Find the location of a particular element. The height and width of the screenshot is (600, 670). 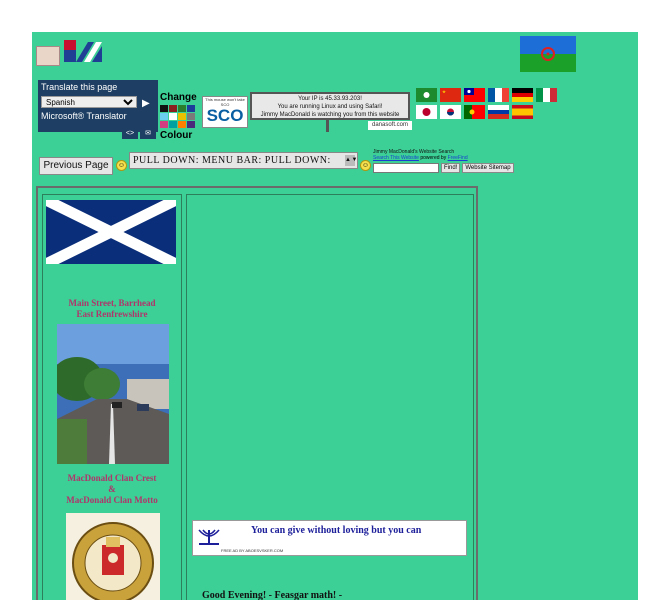

menorah-icon is located at coordinates (209, 537).